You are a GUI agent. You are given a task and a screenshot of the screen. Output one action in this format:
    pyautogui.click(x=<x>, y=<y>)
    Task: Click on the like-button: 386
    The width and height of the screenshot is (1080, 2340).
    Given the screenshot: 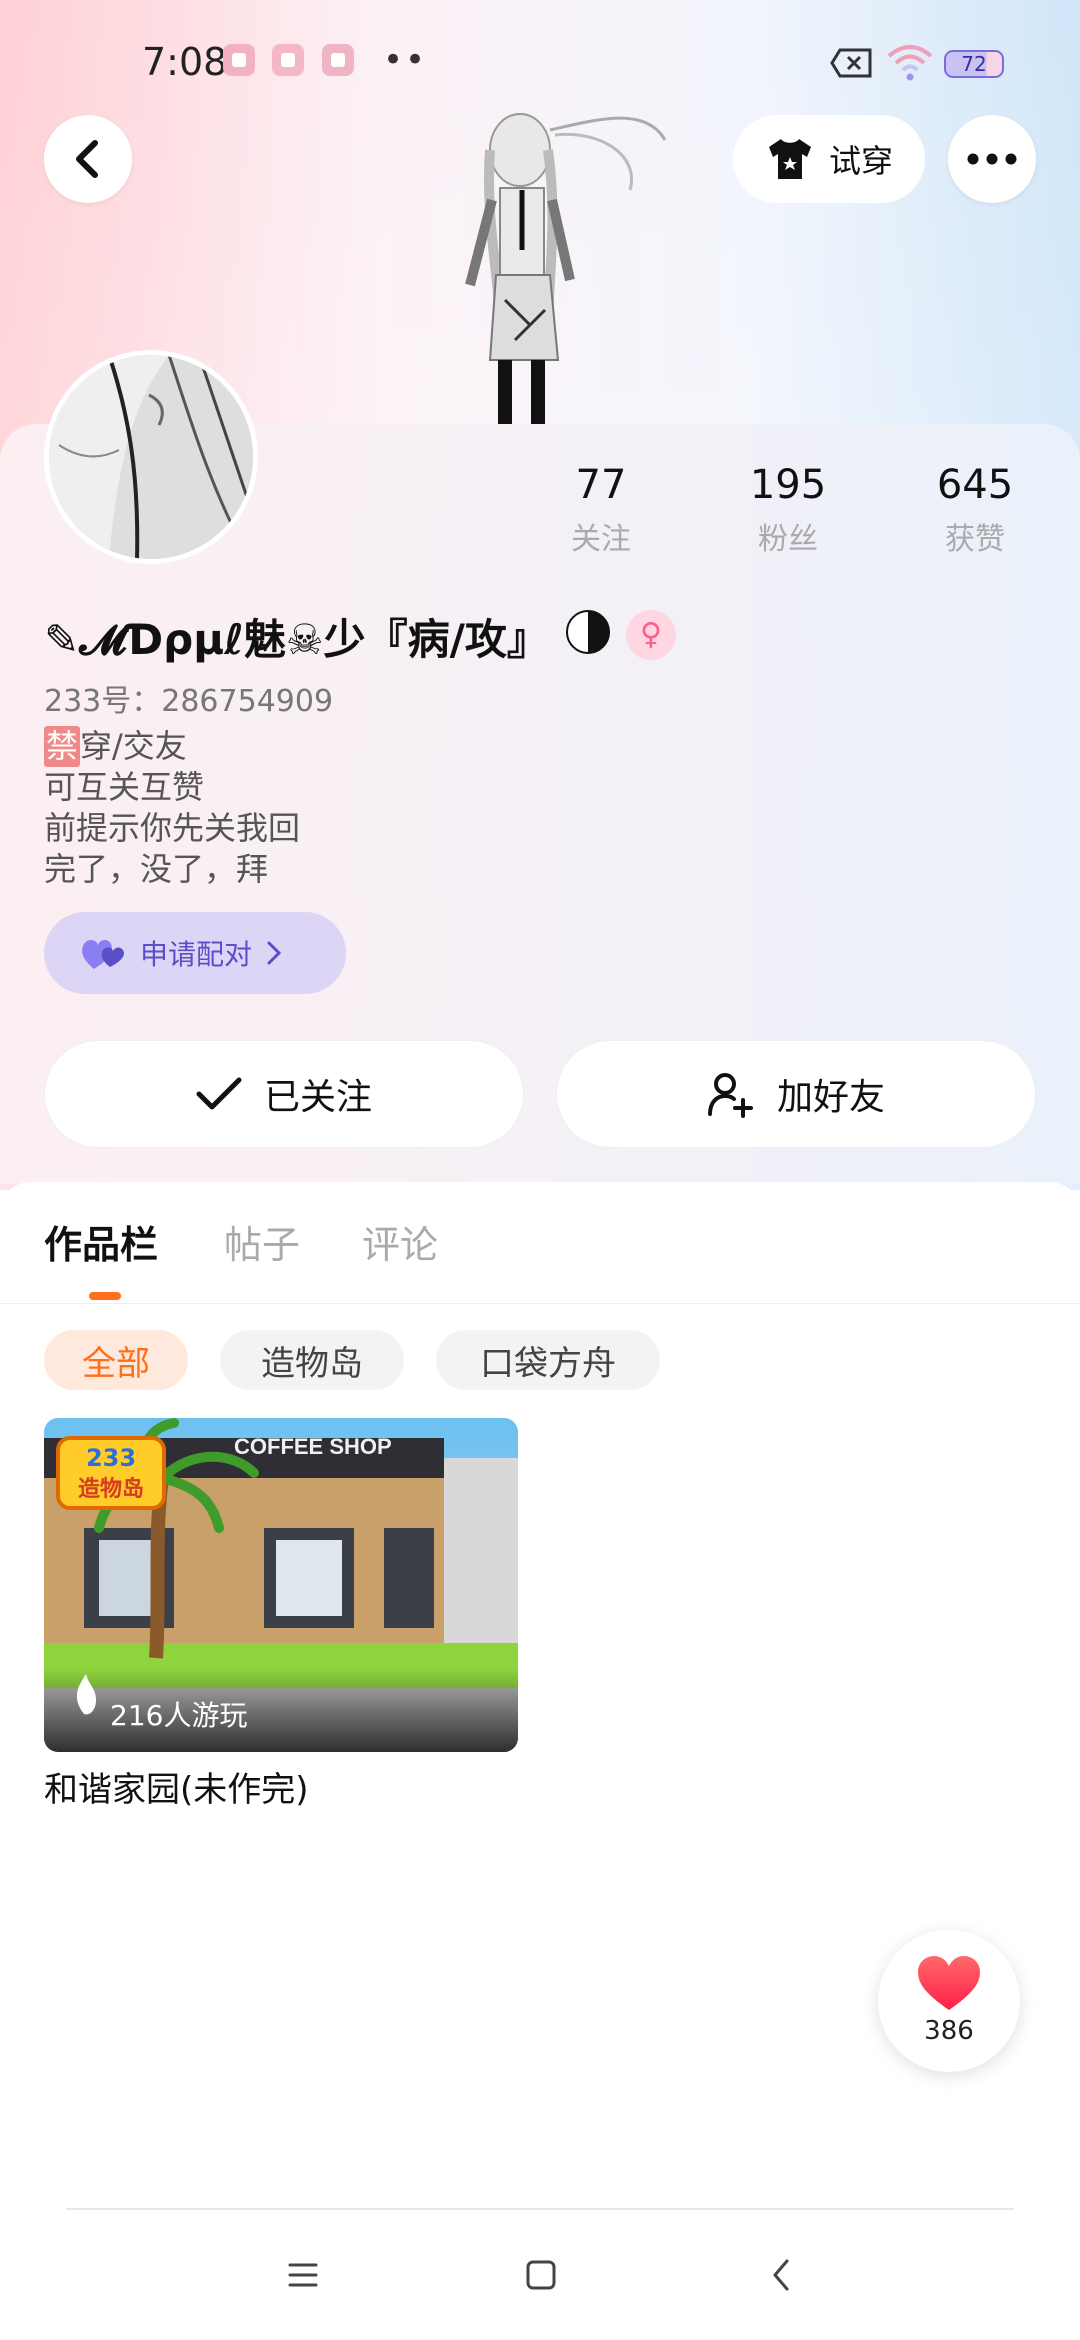 What is the action you would take?
    pyautogui.click(x=949, y=2001)
    